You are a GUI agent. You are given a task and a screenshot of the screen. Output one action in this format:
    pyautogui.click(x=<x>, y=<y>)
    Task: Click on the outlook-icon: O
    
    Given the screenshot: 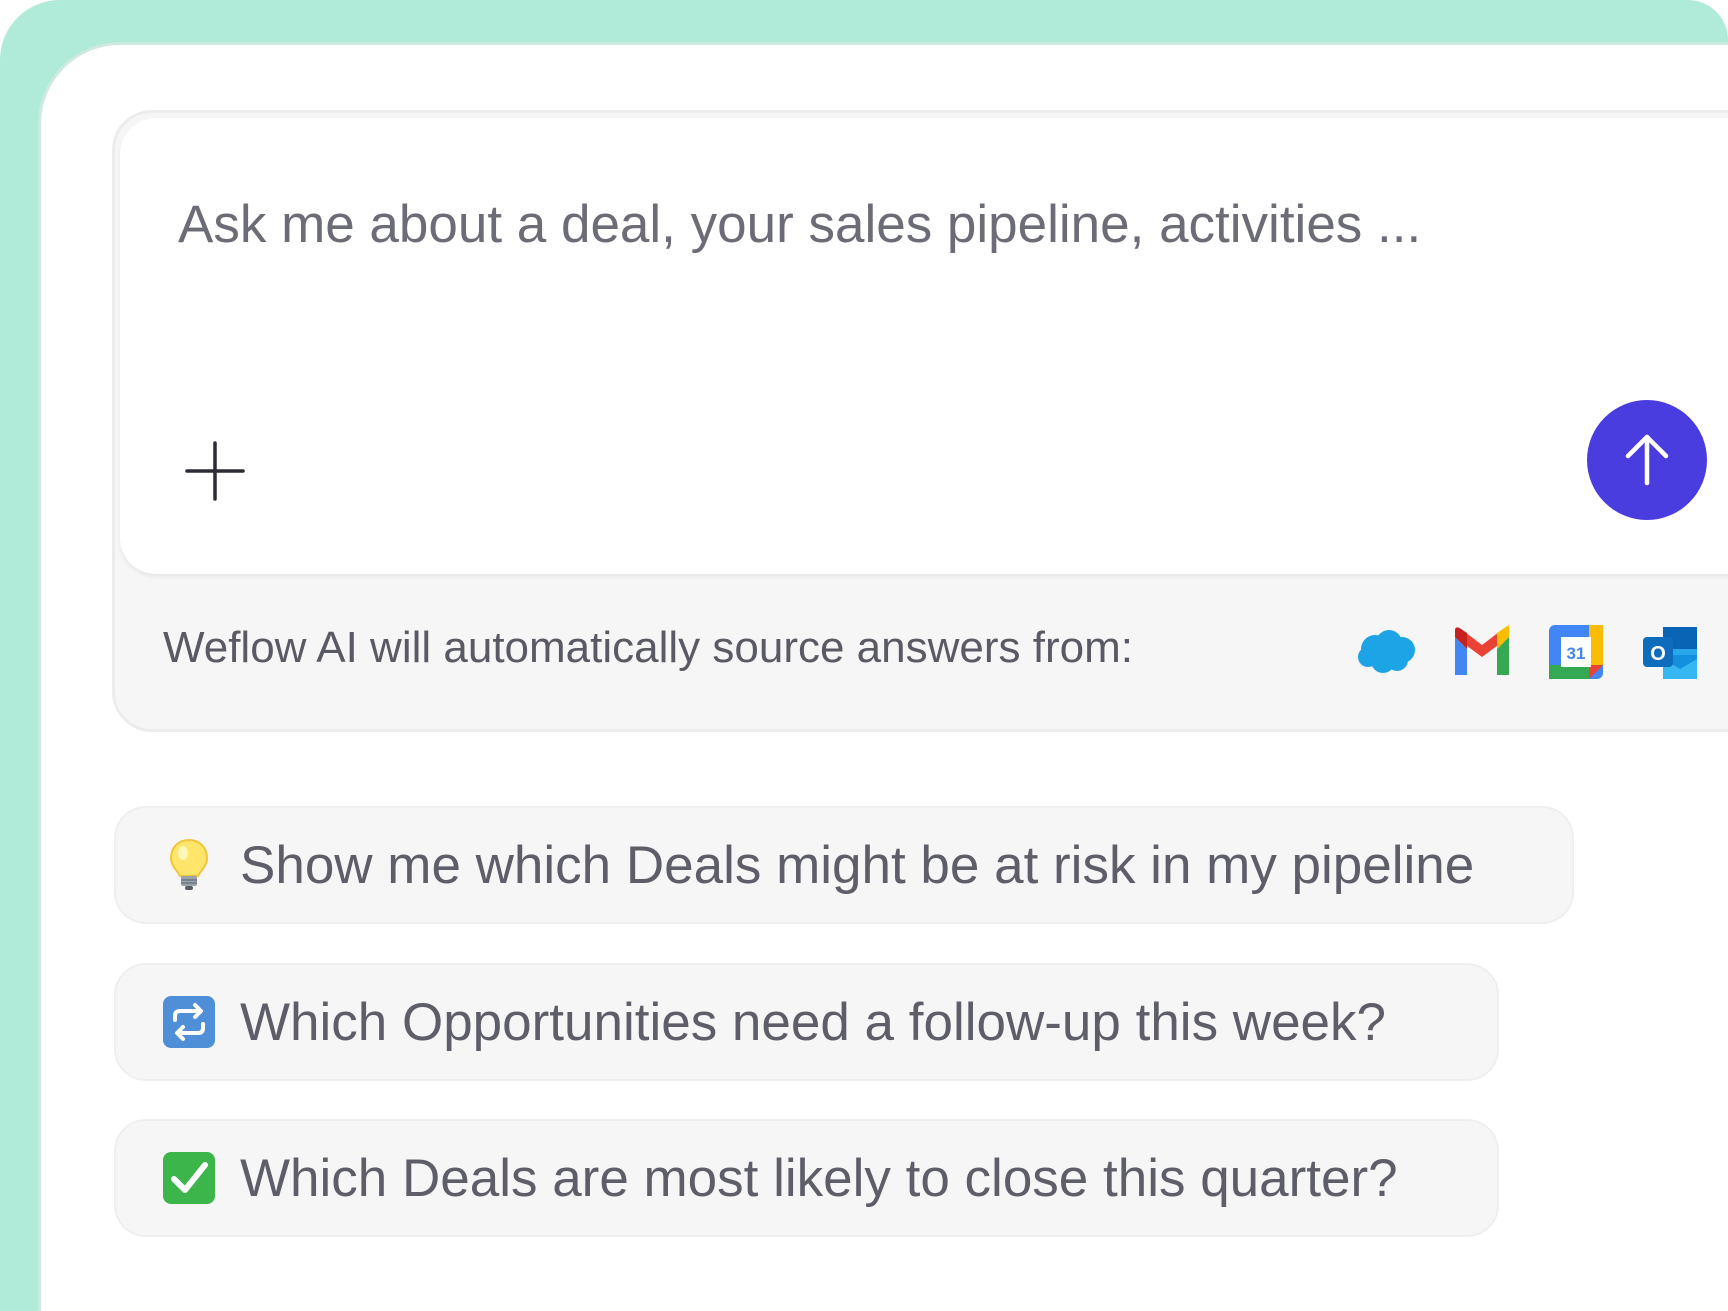 What is the action you would take?
    pyautogui.click(x=1670, y=653)
    